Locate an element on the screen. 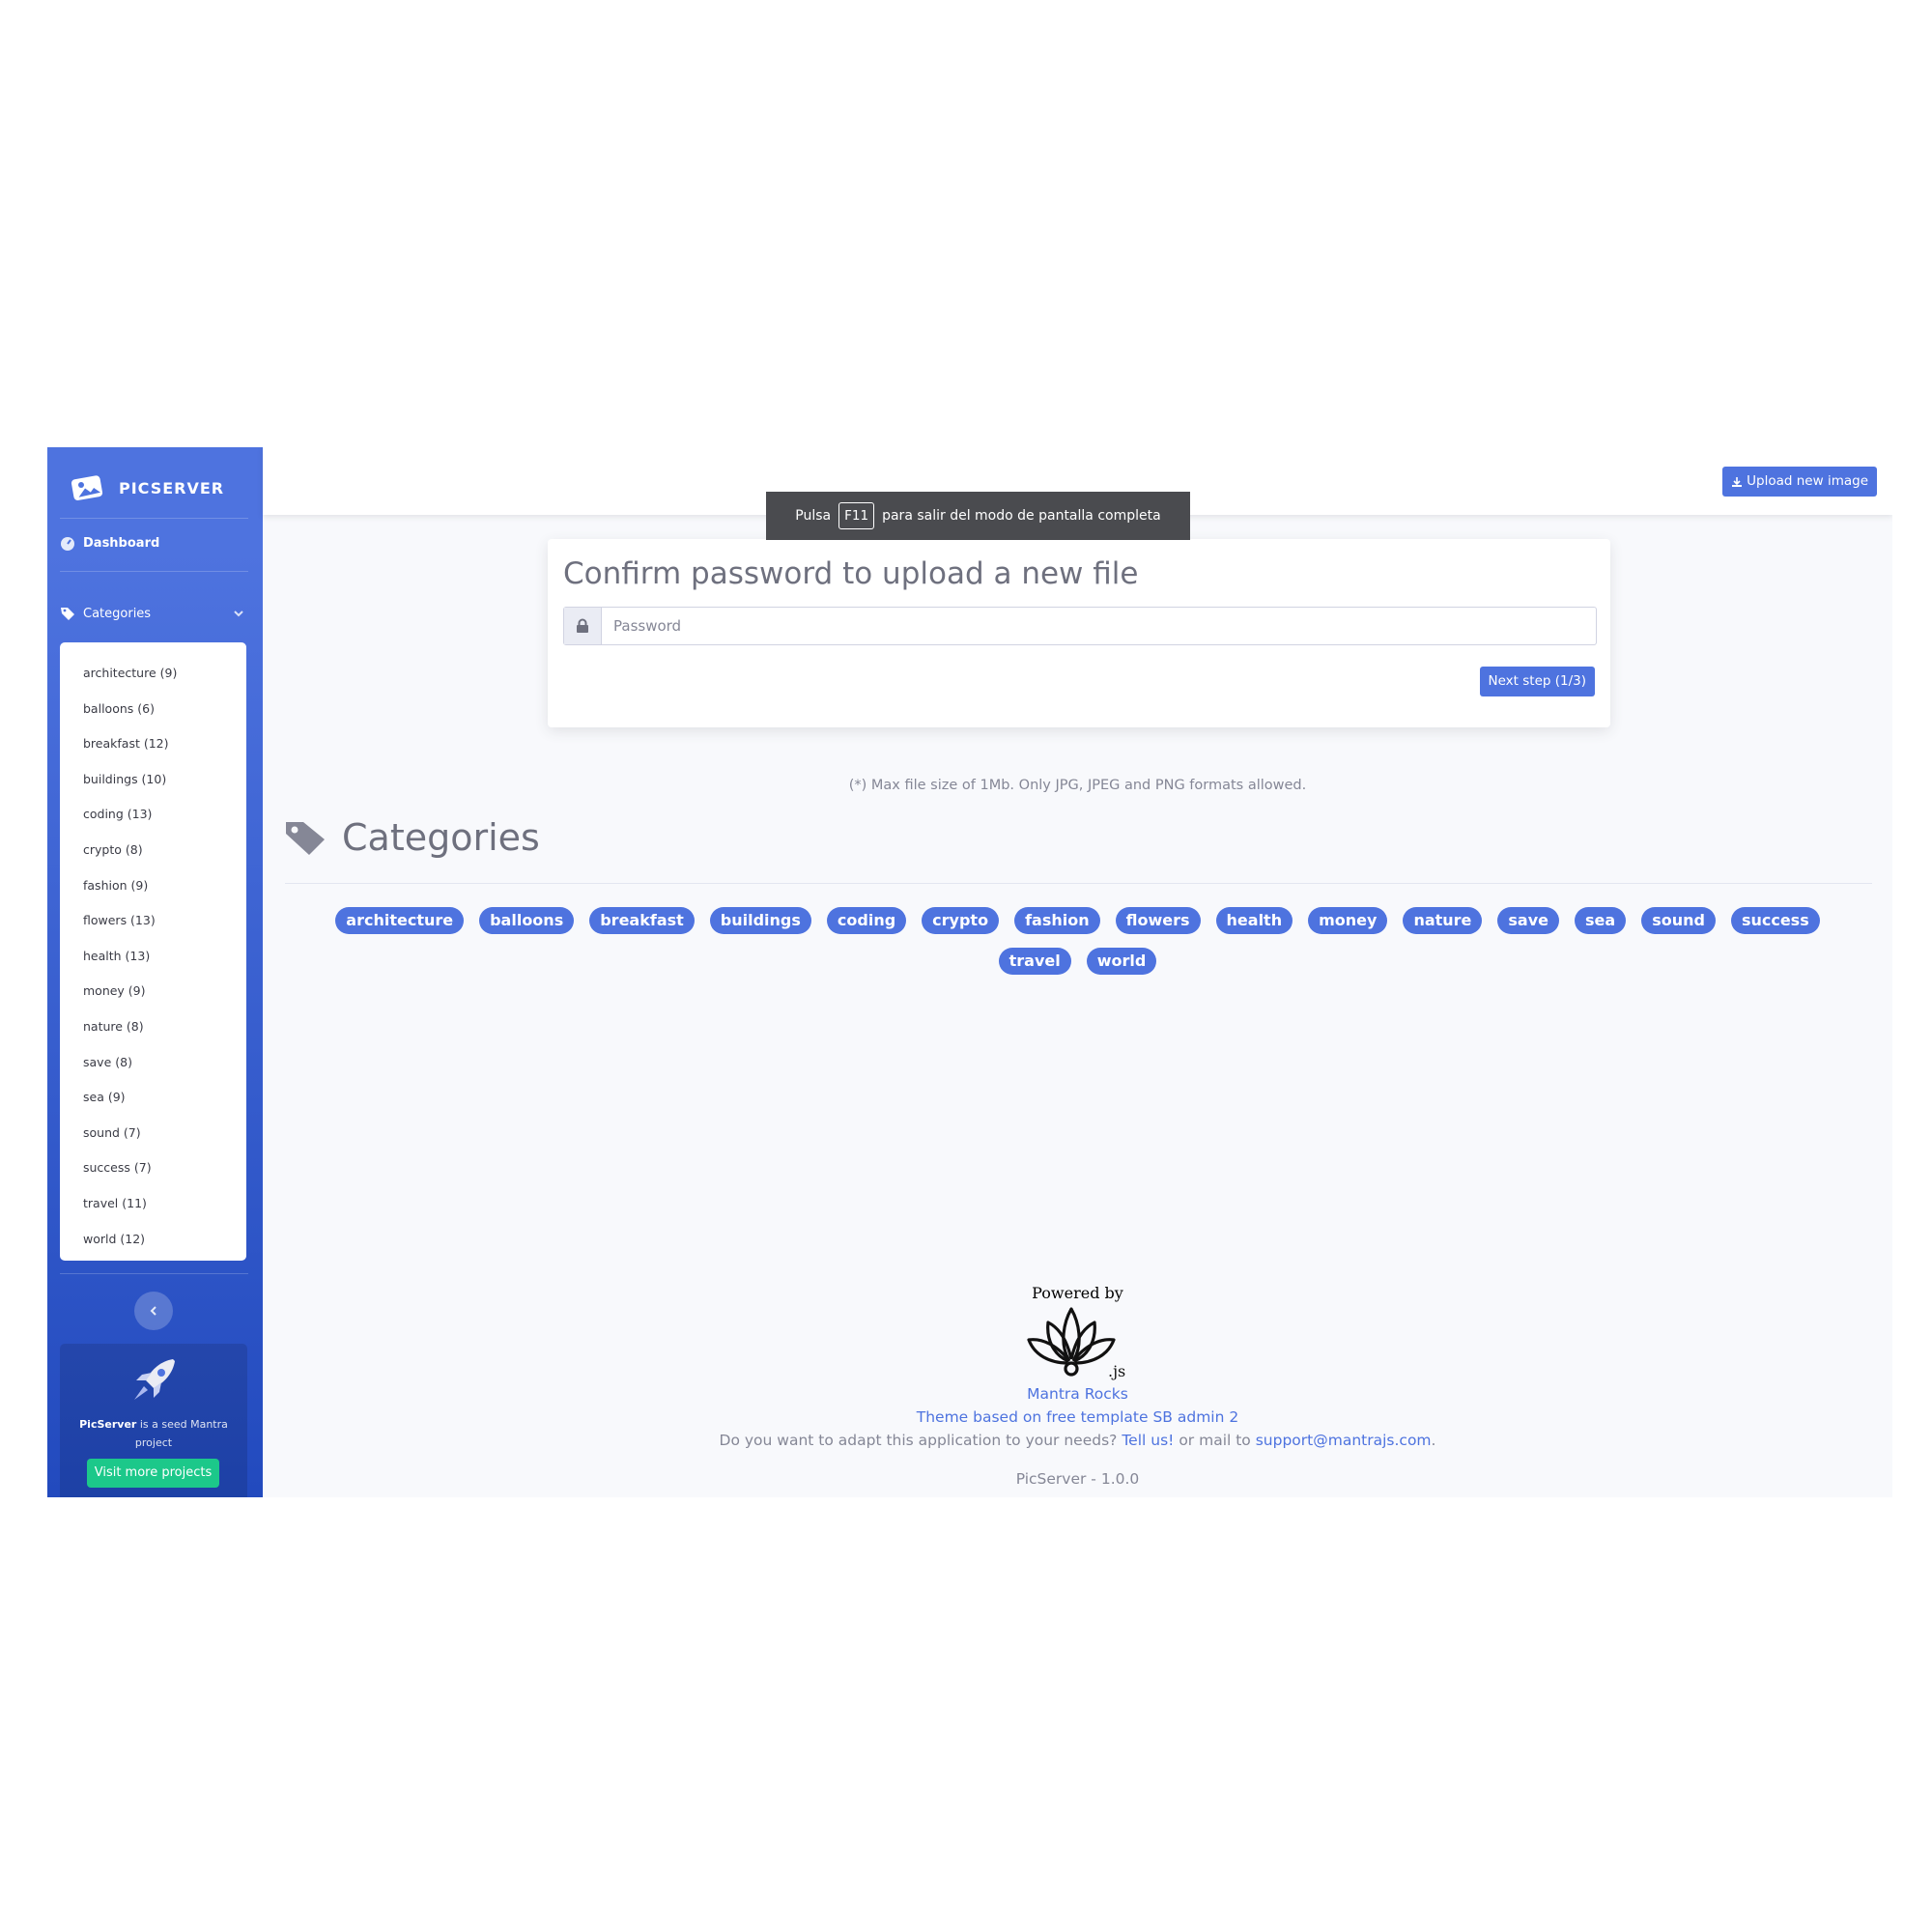  theme-link: Theme based on free template SB admin 2 is located at coordinates (1077, 1417).